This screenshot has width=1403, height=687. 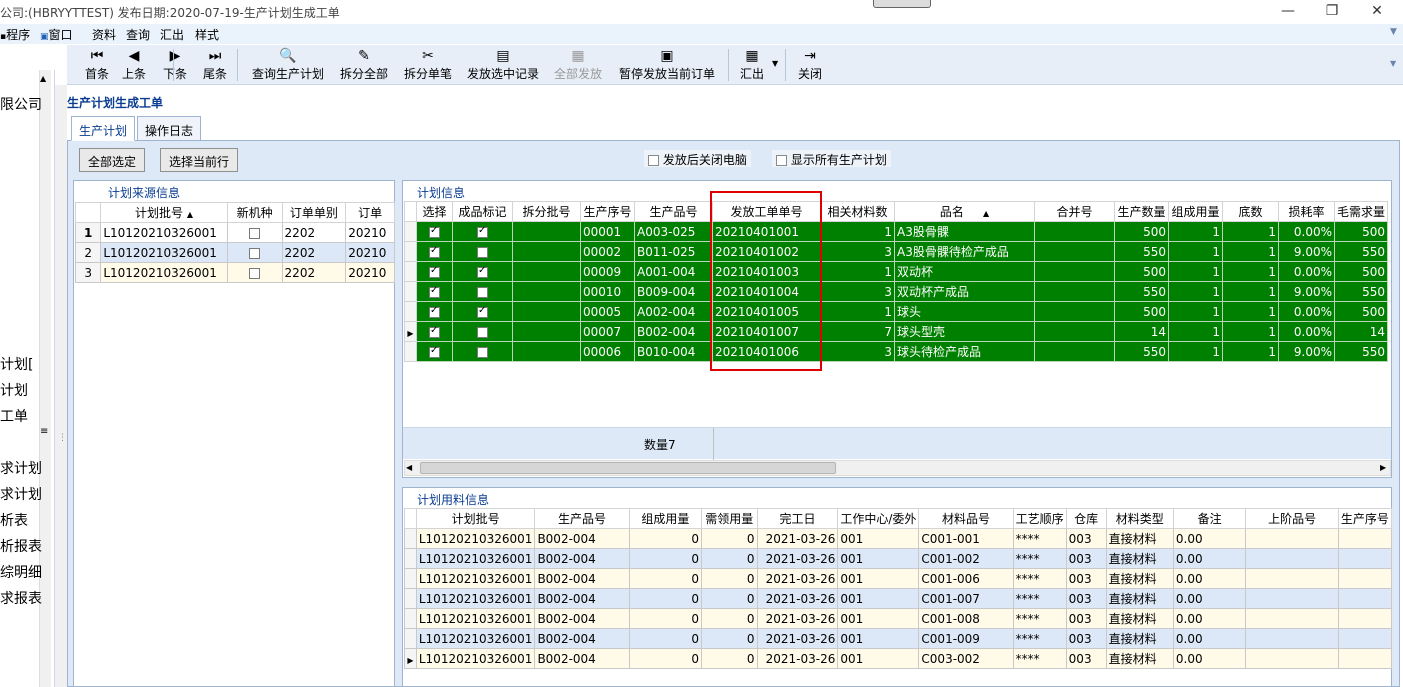 What do you see at coordinates (434, 211) in the screenshot?
I see `col-select: 选择` at bounding box center [434, 211].